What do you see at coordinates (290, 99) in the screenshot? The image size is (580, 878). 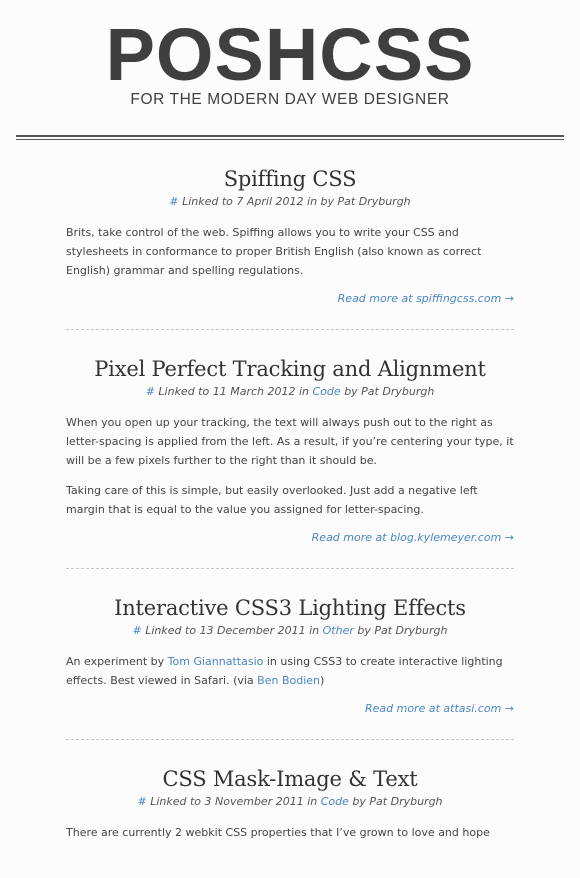 I see `site-tagline: FOR THE MODERN DAY WEB DESIGNER` at bounding box center [290, 99].